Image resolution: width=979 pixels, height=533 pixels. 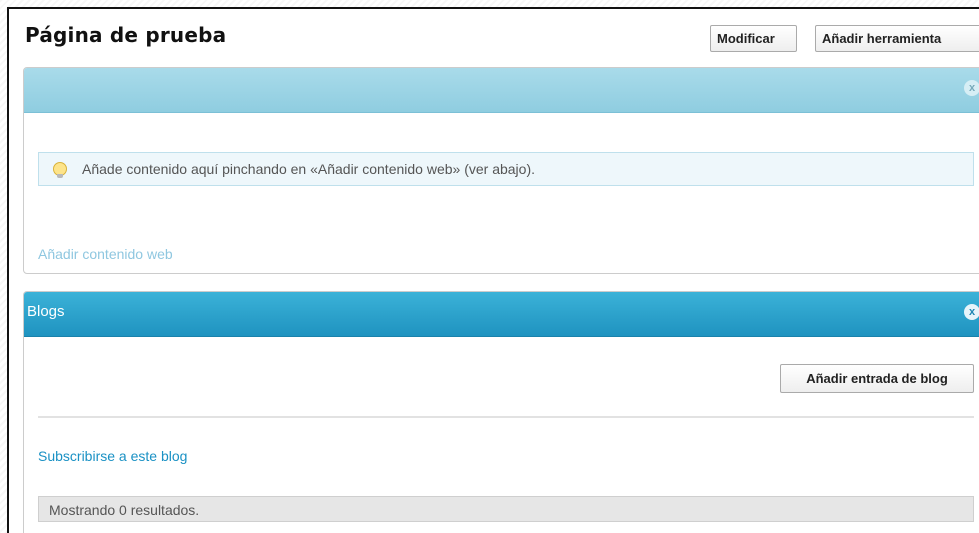 What do you see at coordinates (124, 510) in the screenshot?
I see `results-count-text: Mostrando 0 resultados.` at bounding box center [124, 510].